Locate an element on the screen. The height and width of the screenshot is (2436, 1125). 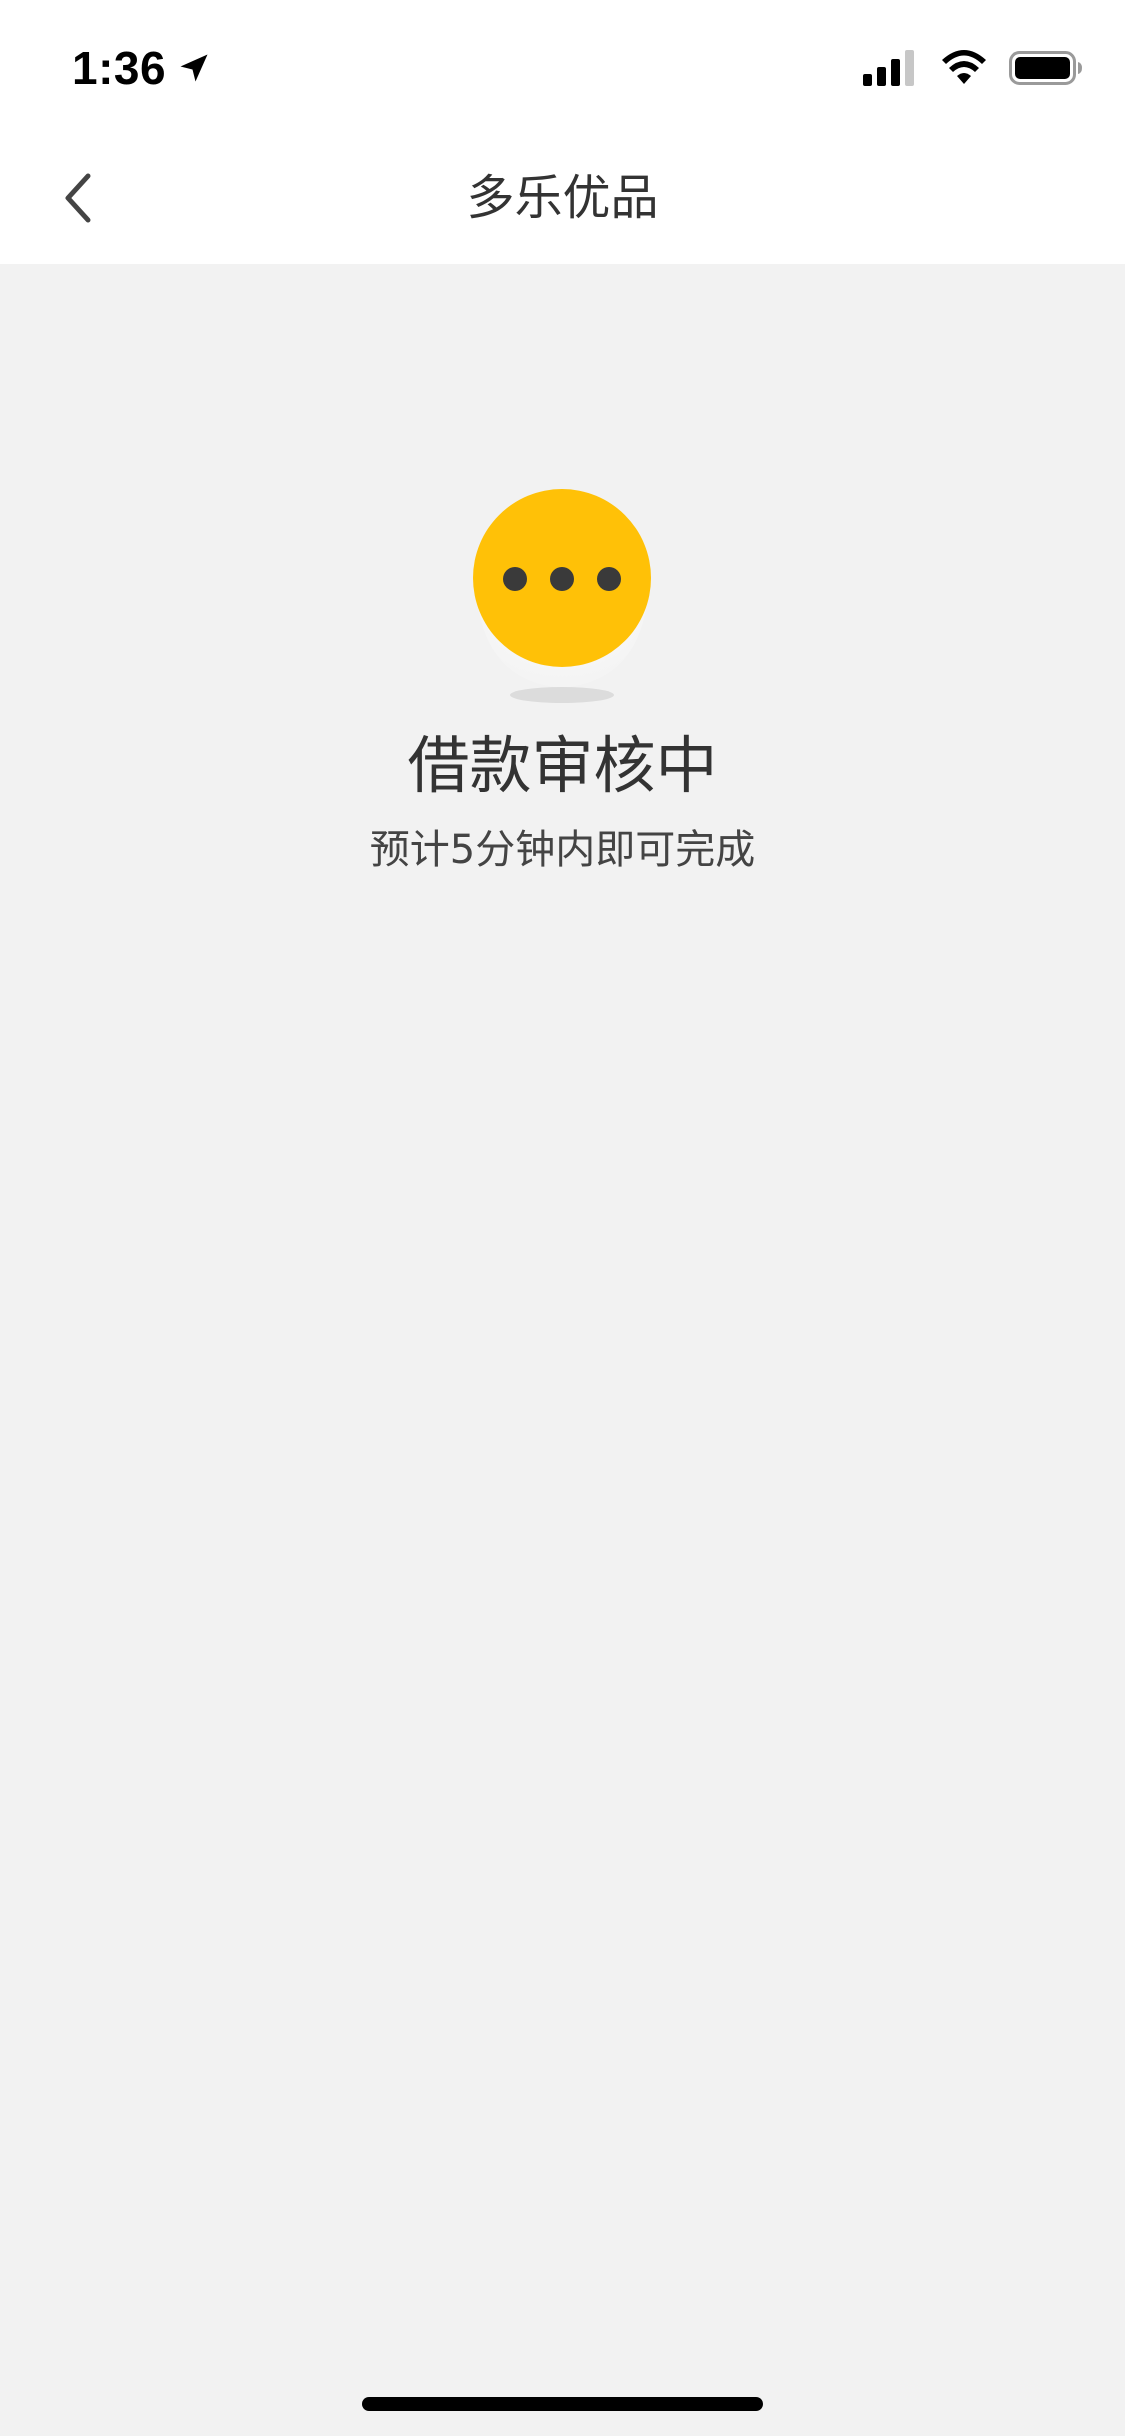
status-icons is located at coordinates (973, 68).